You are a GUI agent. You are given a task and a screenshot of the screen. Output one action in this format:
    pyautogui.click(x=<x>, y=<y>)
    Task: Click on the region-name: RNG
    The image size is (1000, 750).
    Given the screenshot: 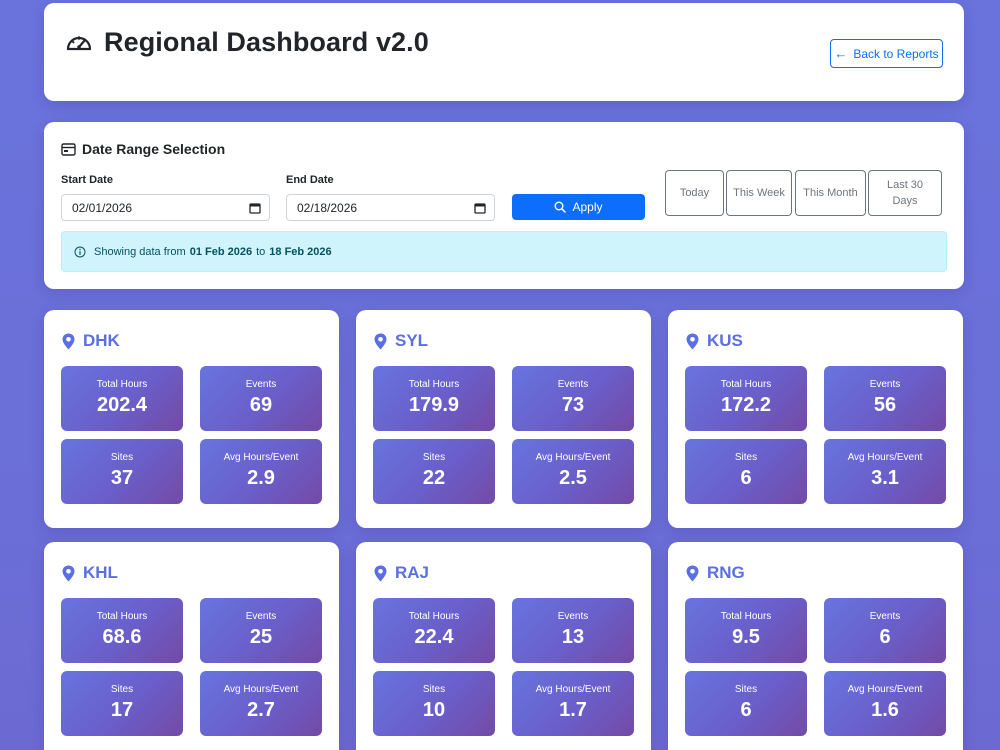 What is the action you would take?
    pyautogui.click(x=726, y=572)
    